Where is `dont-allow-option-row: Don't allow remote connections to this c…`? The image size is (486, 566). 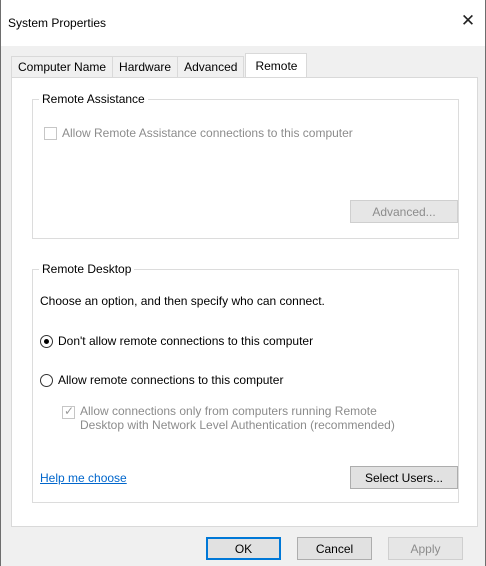
dont-allow-option-row: Don't allow remote connections to this c… is located at coordinates (176, 341).